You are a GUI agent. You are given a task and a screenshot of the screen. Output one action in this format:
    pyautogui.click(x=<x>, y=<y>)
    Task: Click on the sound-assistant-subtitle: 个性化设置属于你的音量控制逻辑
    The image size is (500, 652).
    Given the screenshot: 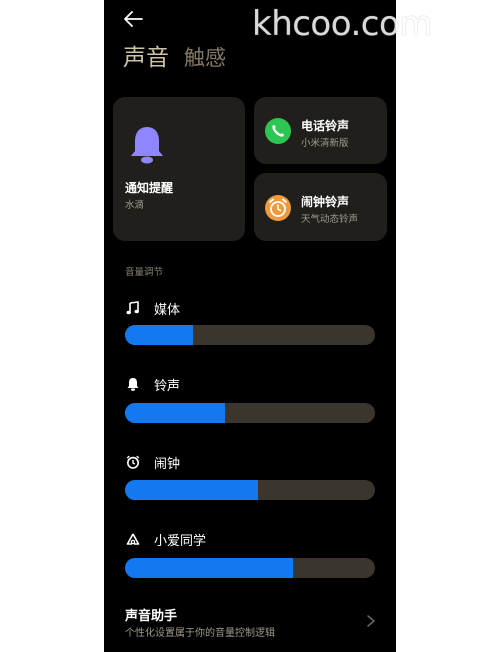 What is the action you would take?
    pyautogui.click(x=200, y=633)
    